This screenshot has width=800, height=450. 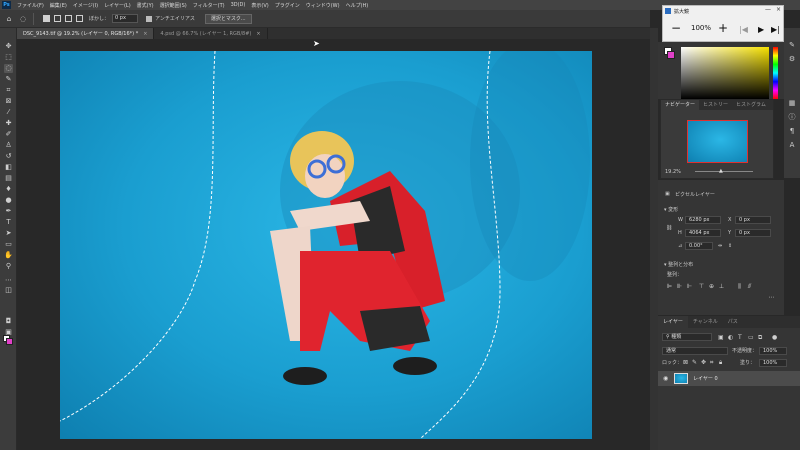 What do you see at coordinates (792, 117) in the screenshot?
I see `info-icon: ⓘ` at bounding box center [792, 117].